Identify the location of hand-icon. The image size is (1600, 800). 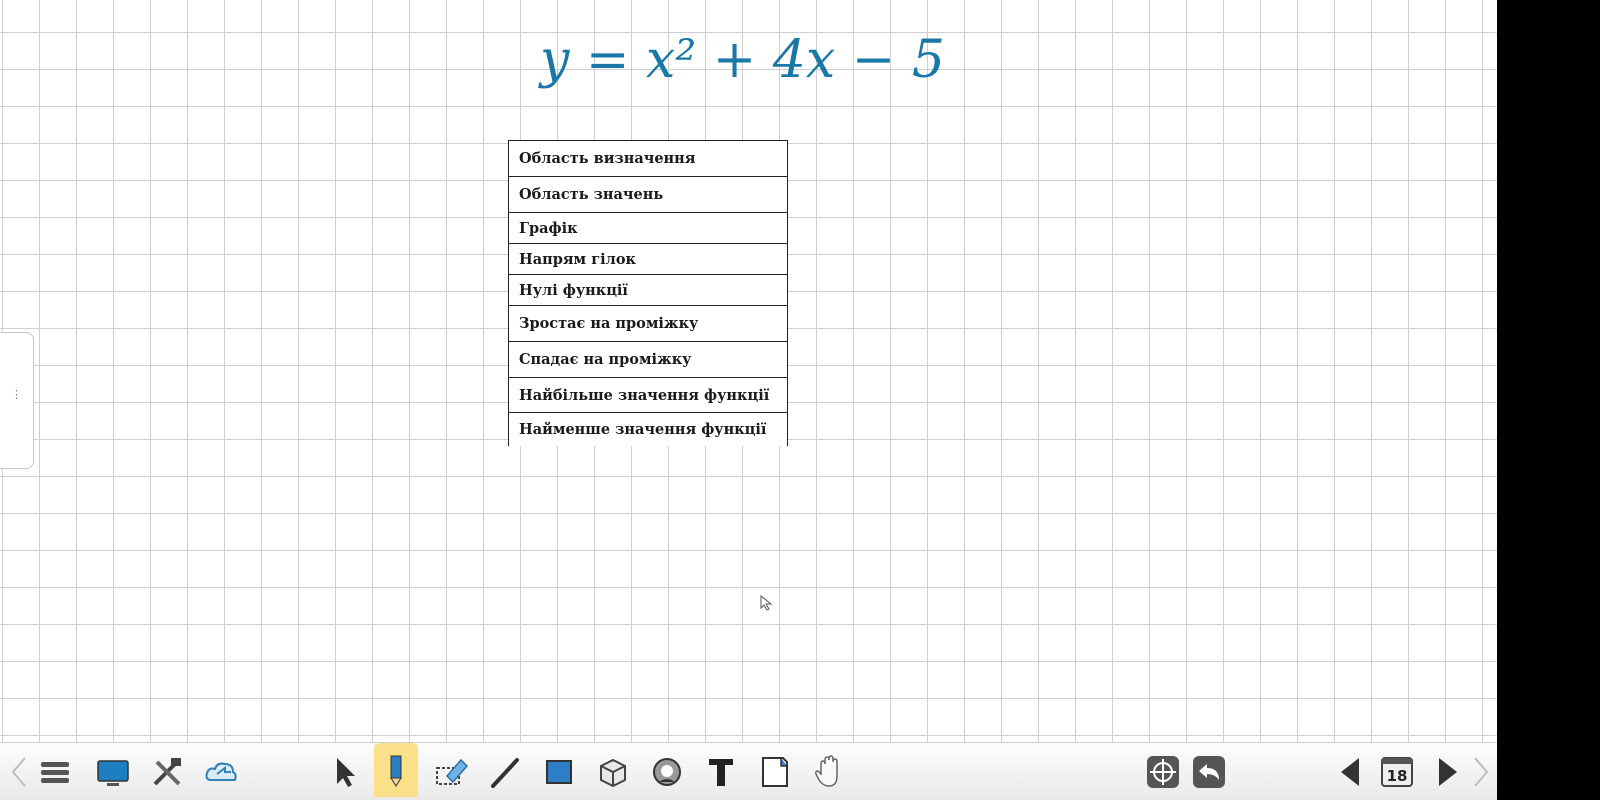
(829, 772).